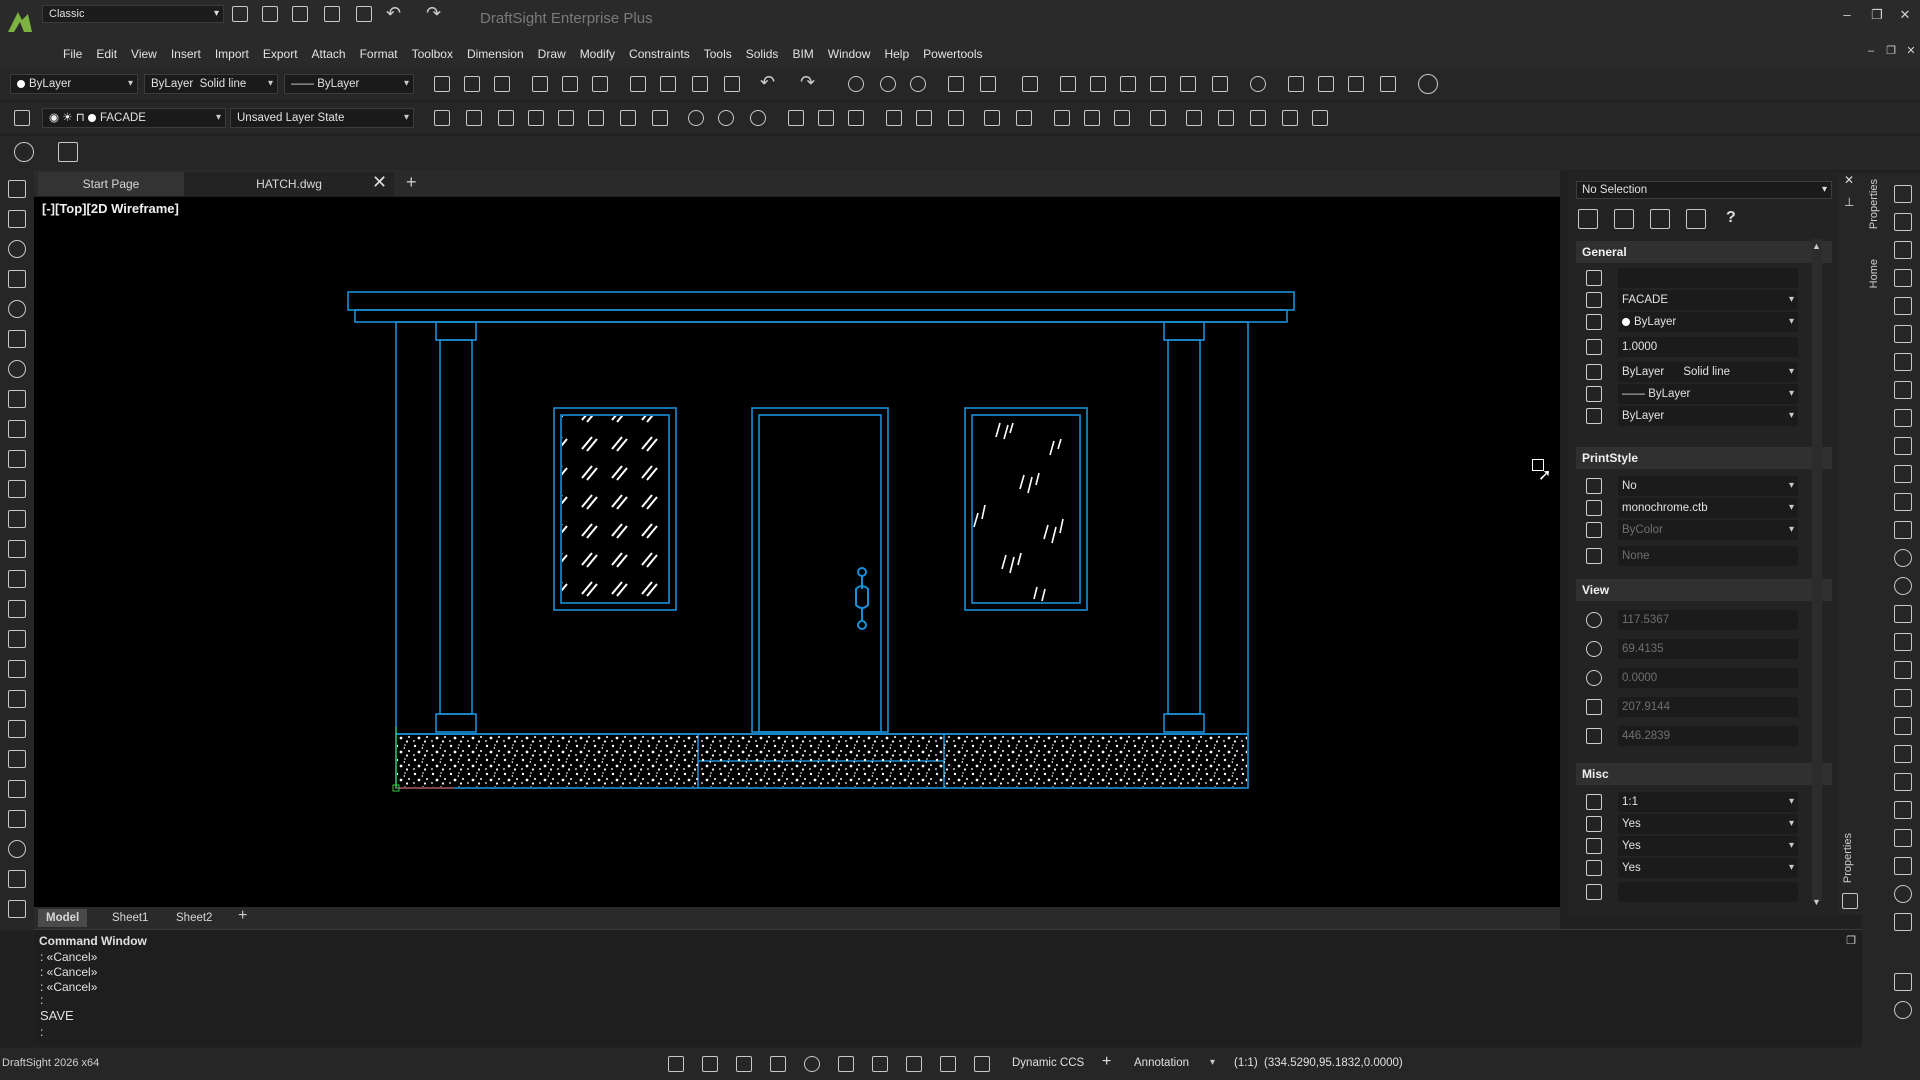 The image size is (1920, 1080). What do you see at coordinates (1877, 15) in the screenshot?
I see `restore-button: ❐` at bounding box center [1877, 15].